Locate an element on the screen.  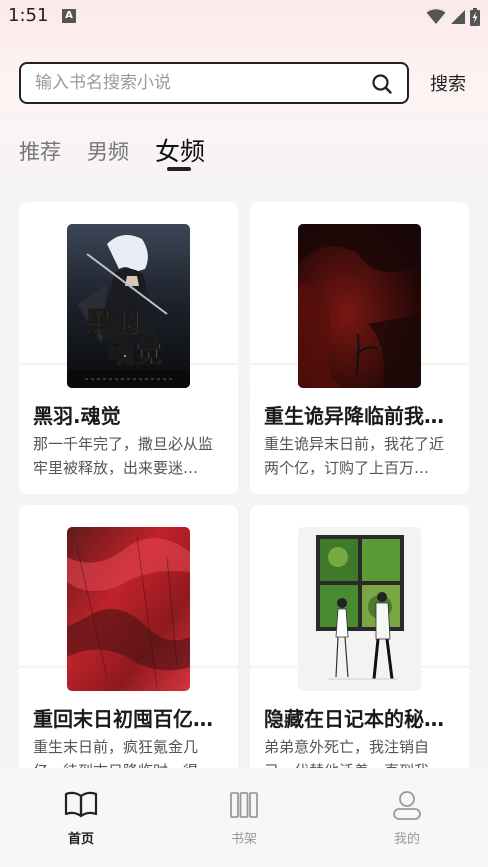
status-icons is located at coordinates (453, 17).